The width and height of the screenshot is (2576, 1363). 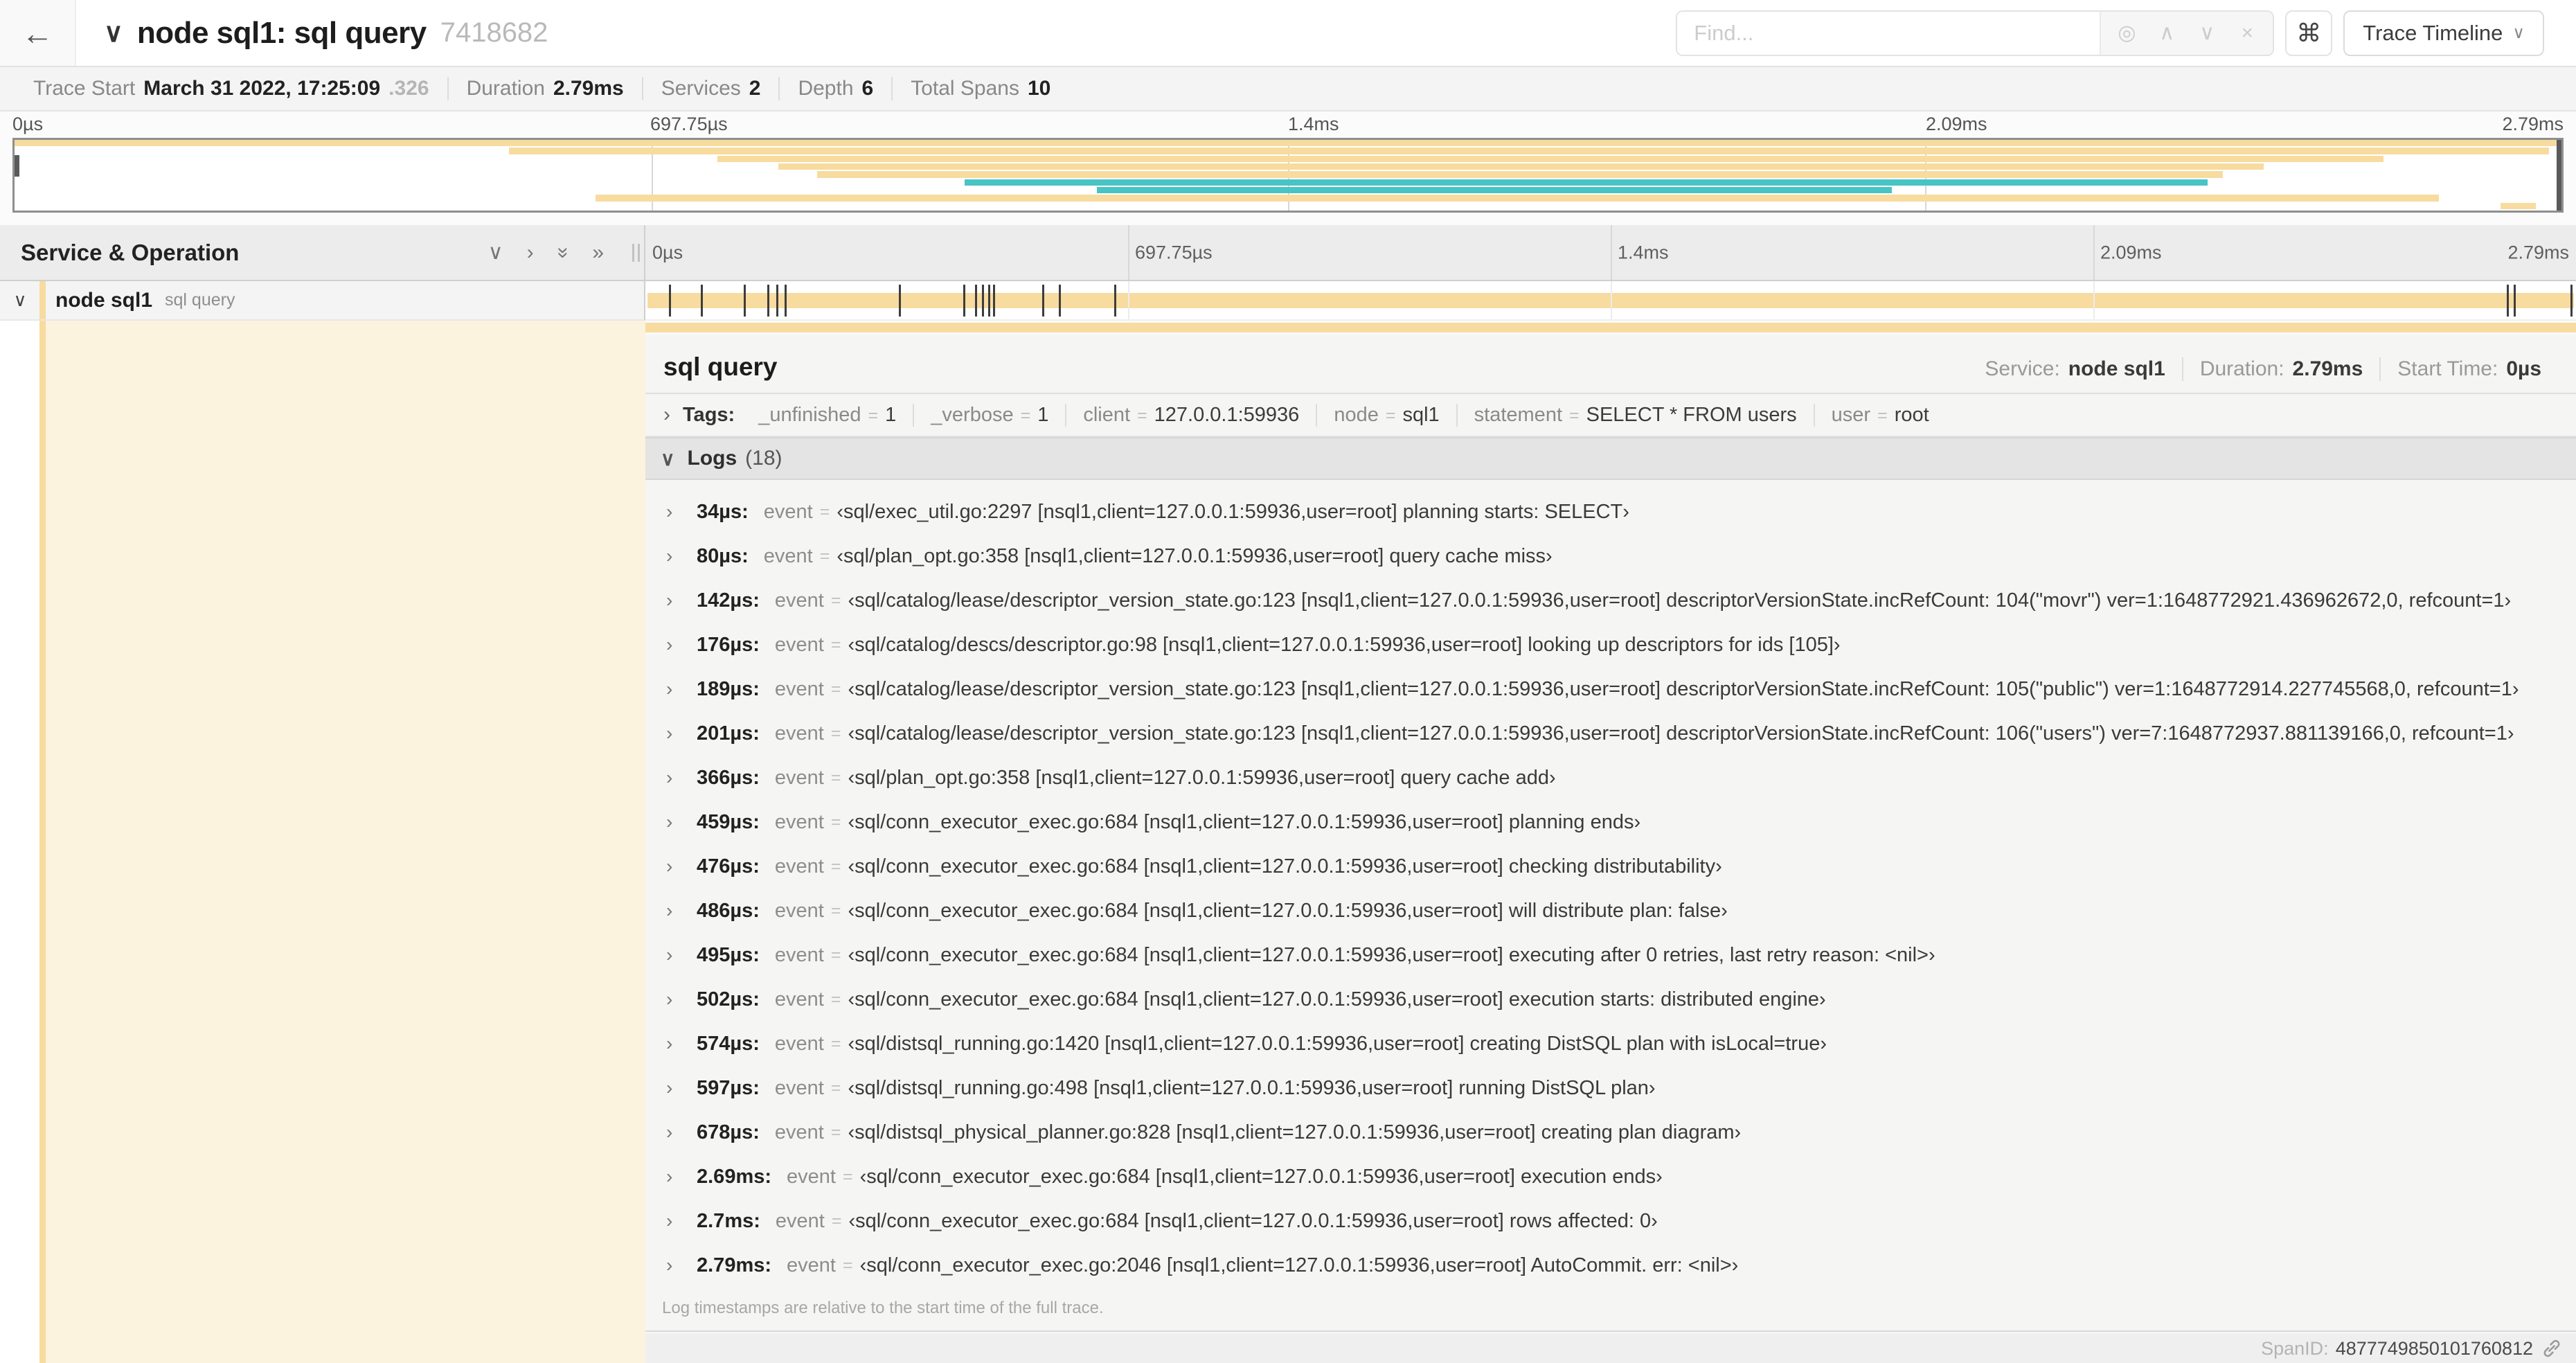 What do you see at coordinates (729, 600) in the screenshot?
I see `log-timestamp: 142µs:` at bounding box center [729, 600].